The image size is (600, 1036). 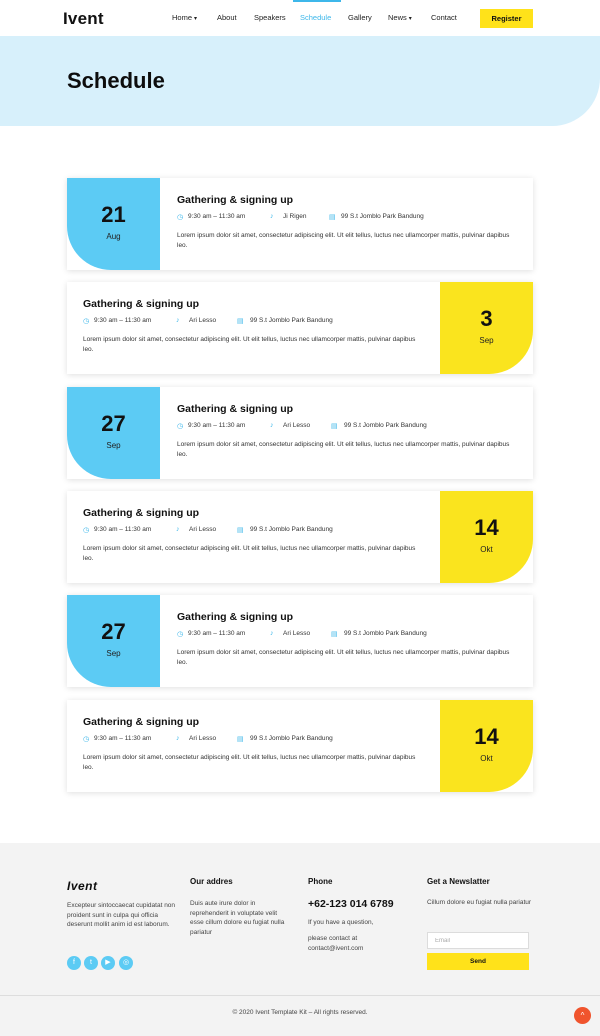 I want to click on nav-item-speakers: Speakers, so click(x=270, y=17).